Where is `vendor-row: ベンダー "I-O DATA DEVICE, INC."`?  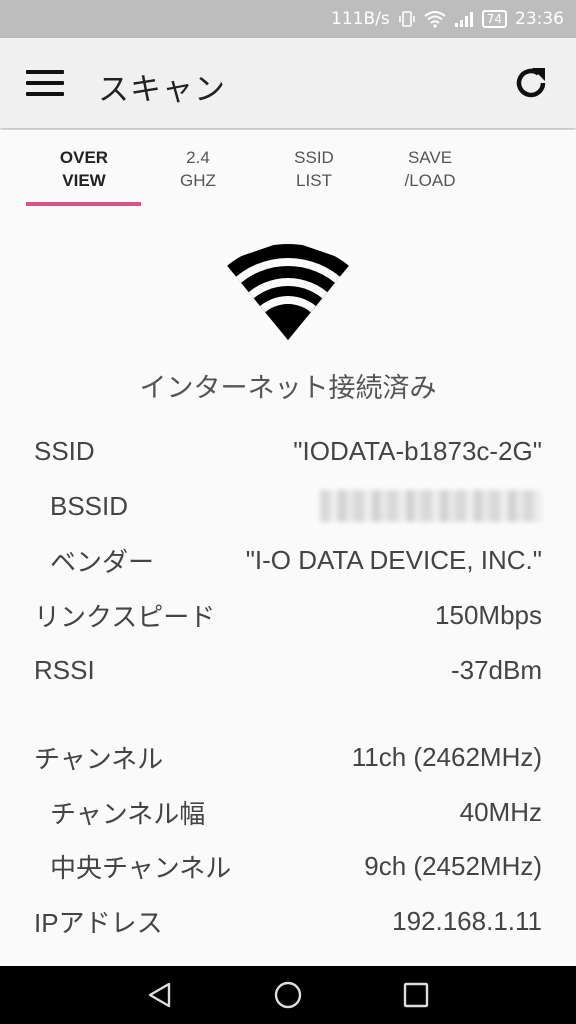 vendor-row: ベンダー "I-O DATA DEVICE, INC." is located at coordinates (288, 560).